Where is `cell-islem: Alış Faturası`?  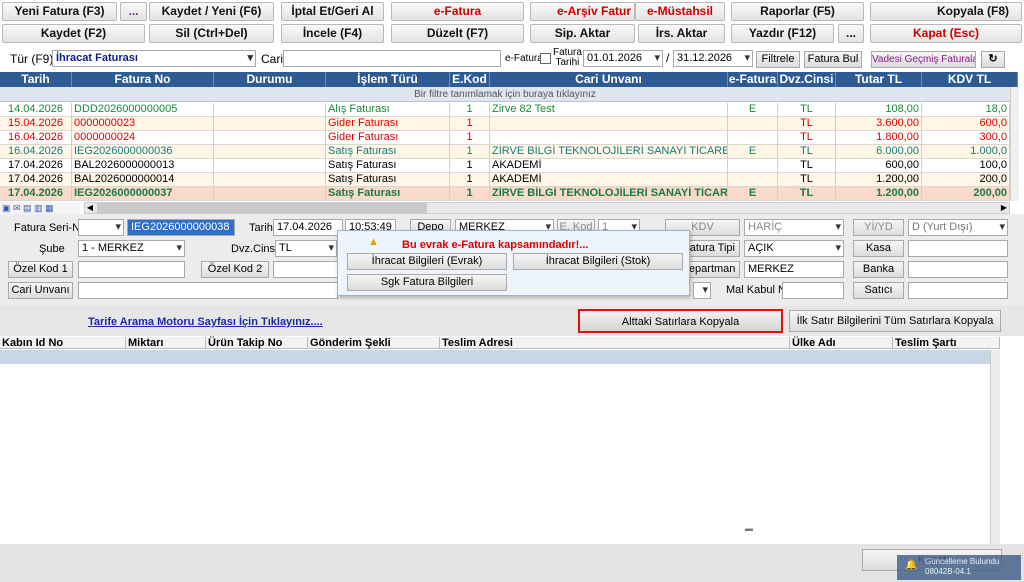 cell-islem: Alış Faturası is located at coordinates (388, 110).